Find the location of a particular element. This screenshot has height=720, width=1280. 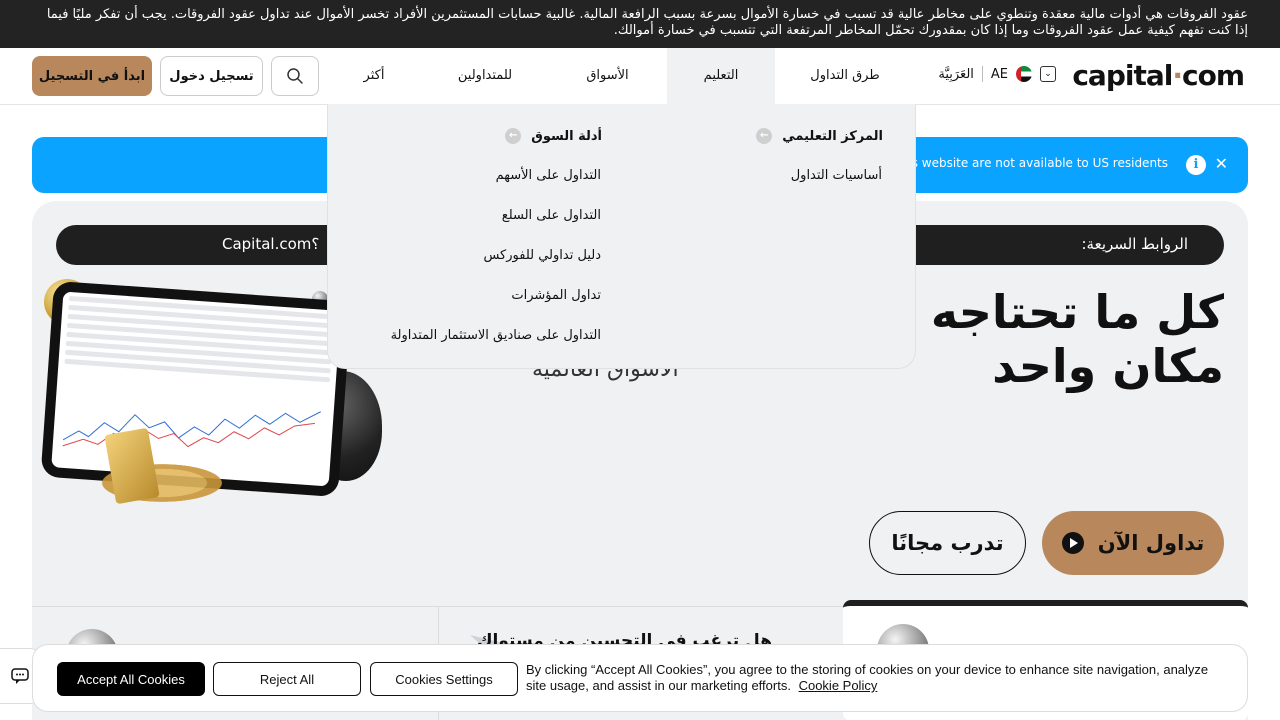

dropdown-link-forex-guide: دليل تداولي للفوركس is located at coordinates (542, 255).